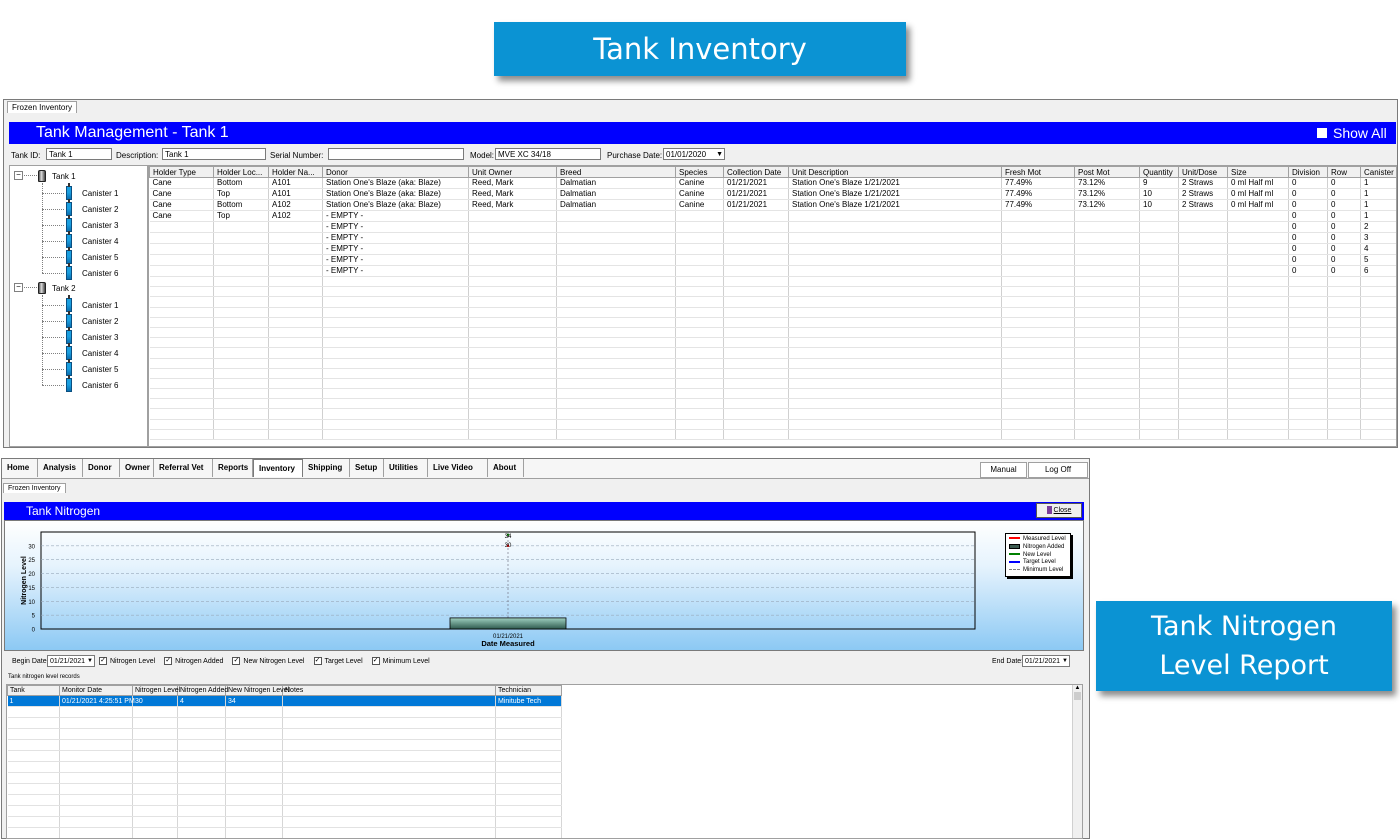 This screenshot has width=1400, height=840. Describe the element at coordinates (284, 701) in the screenshot. I see `table-row: 1 01/21/2021 4:25:51 PM 30 4 34 Minitube Tech` at that location.